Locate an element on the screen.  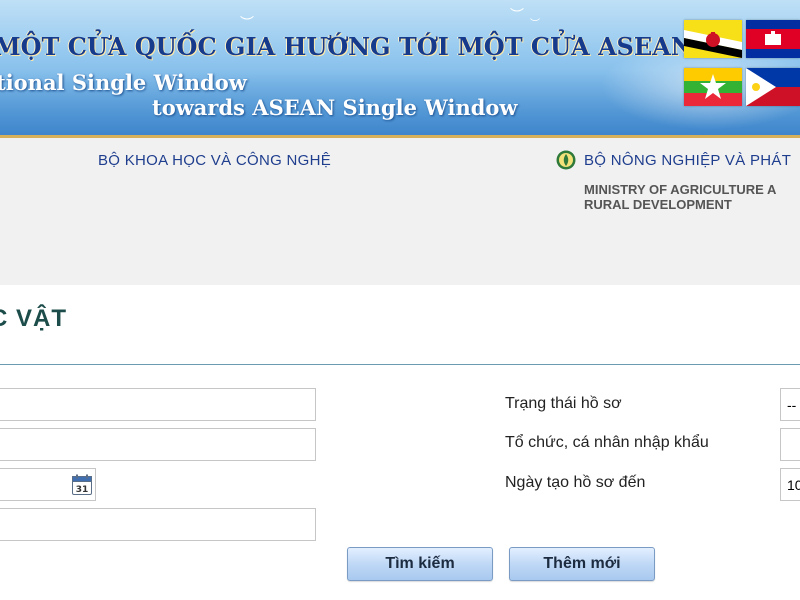
brunei-flag-icon is located at coordinates (713, 39).